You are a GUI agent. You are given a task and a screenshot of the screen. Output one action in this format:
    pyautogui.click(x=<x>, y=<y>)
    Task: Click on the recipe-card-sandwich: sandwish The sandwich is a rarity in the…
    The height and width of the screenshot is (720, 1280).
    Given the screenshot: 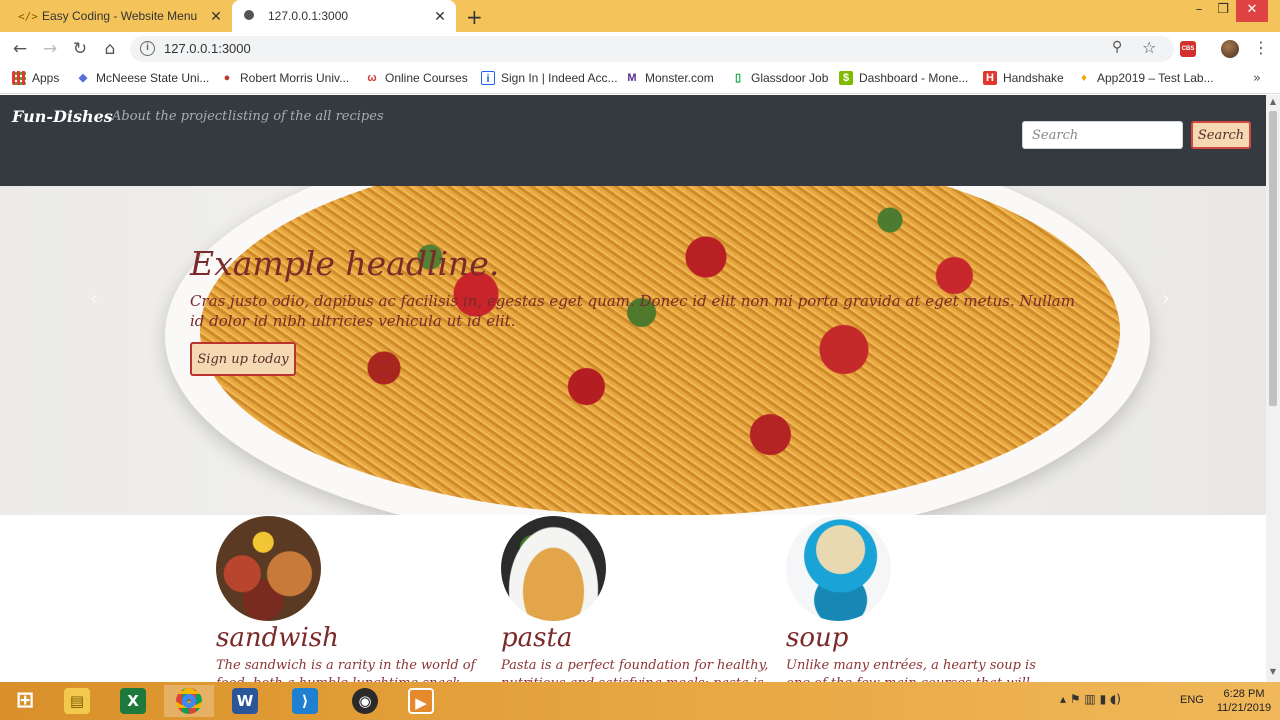 What is the action you would take?
    pyautogui.click(x=356, y=599)
    